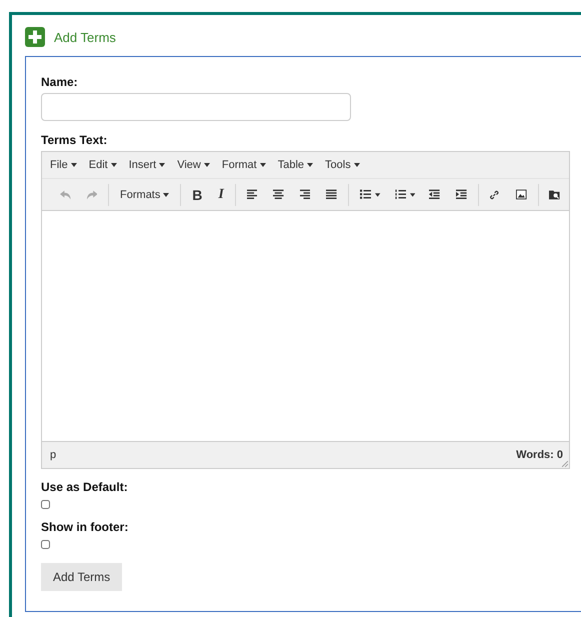 The height and width of the screenshot is (617, 581). Describe the element at coordinates (53, 455) in the screenshot. I see `element-path: p` at that location.